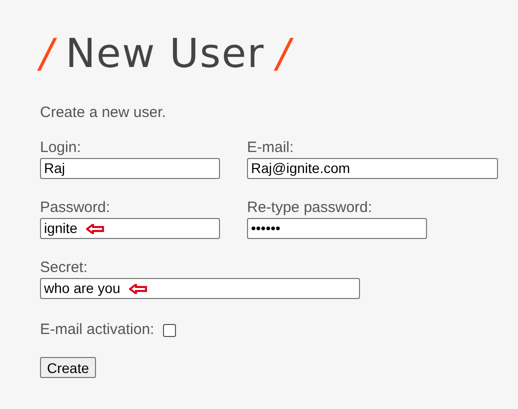  I want to click on input-field: Raj, so click(130, 168).